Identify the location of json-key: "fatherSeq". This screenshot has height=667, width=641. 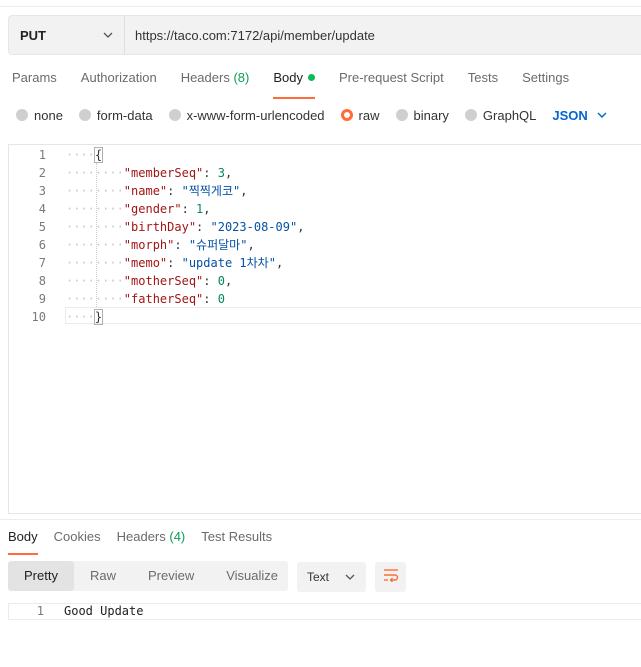
(163, 299).